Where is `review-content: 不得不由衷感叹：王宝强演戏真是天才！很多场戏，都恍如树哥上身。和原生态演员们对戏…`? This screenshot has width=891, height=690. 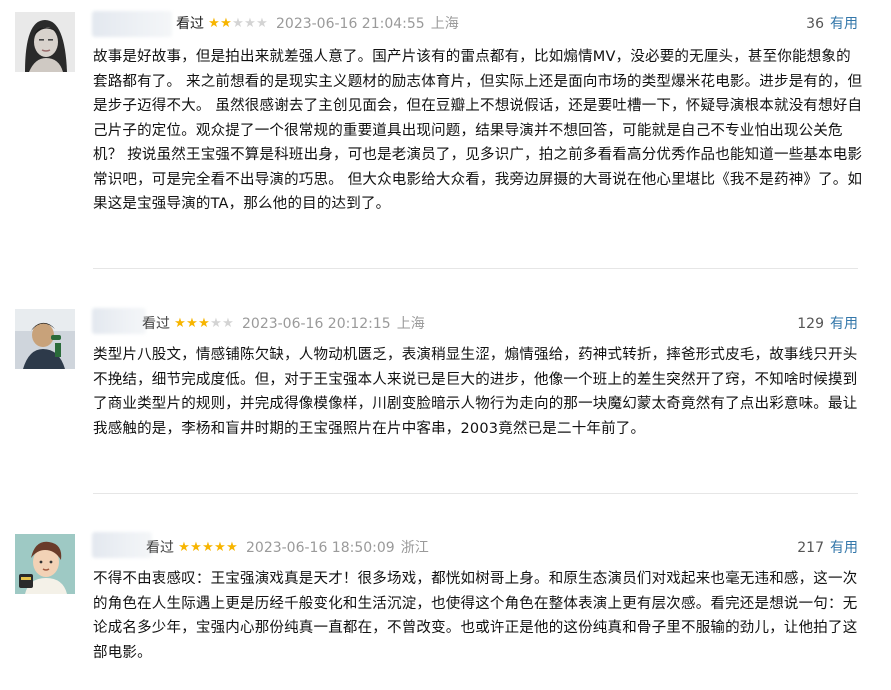 review-content: 不得不由衷感叹：王宝强演戏真是天才！很多场戏，都恍如树哥上身。和原生态演员们对戏… is located at coordinates (475, 616).